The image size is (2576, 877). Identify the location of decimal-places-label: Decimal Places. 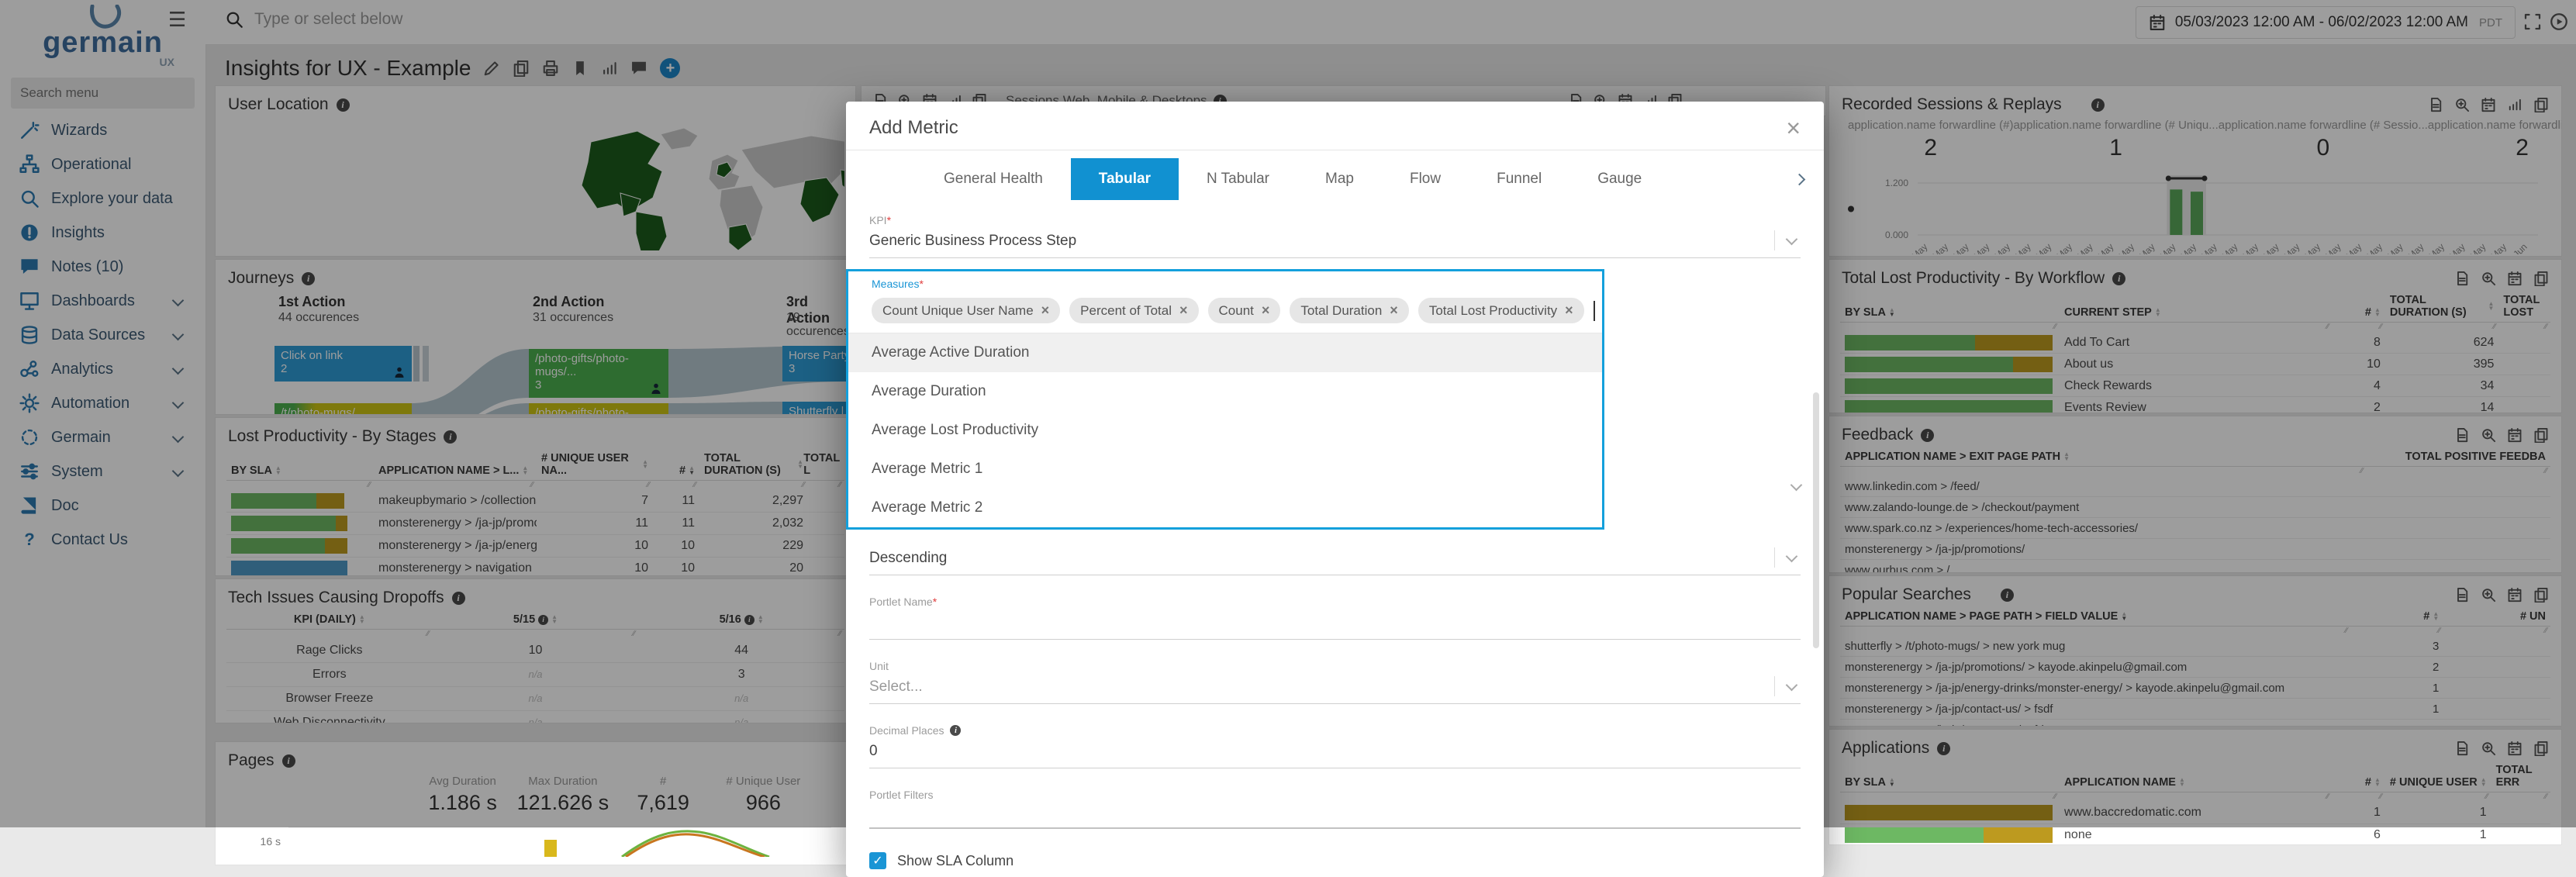
(907, 731).